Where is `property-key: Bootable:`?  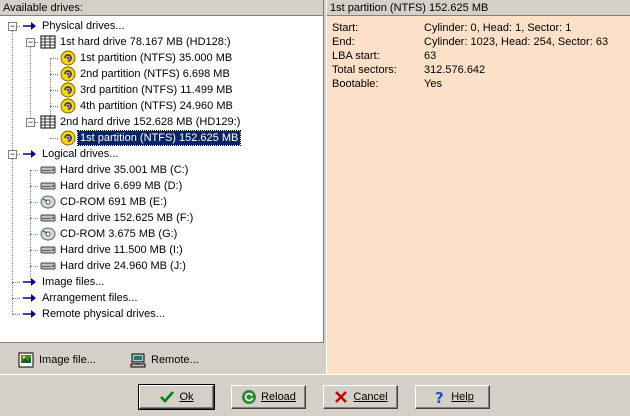
property-key: Bootable: is located at coordinates (355, 84).